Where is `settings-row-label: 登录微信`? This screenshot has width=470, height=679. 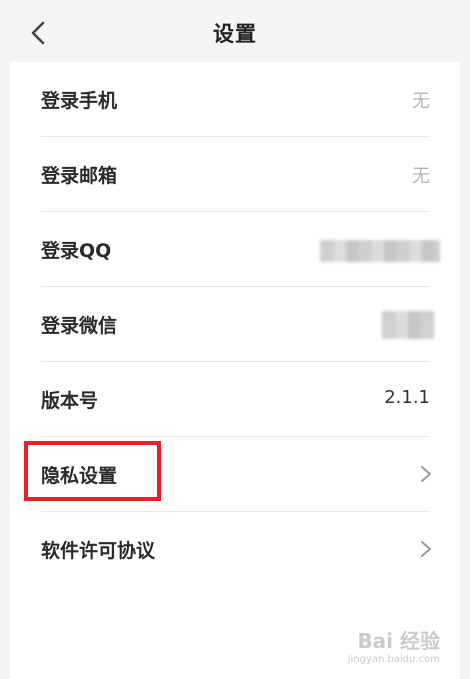
settings-row-label: 登录微信 is located at coordinates (79, 326).